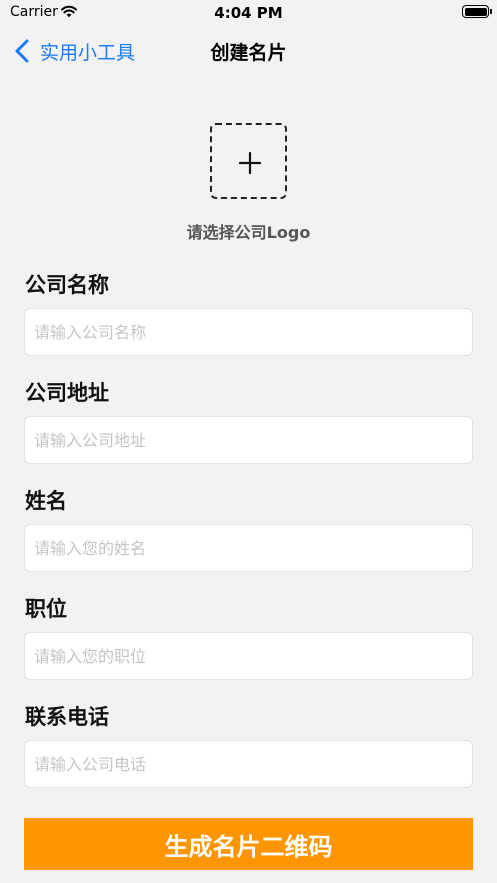 Image resolution: width=497 pixels, height=883 pixels. What do you see at coordinates (46, 501) in the screenshot?
I see `name-label: 姓名` at bounding box center [46, 501].